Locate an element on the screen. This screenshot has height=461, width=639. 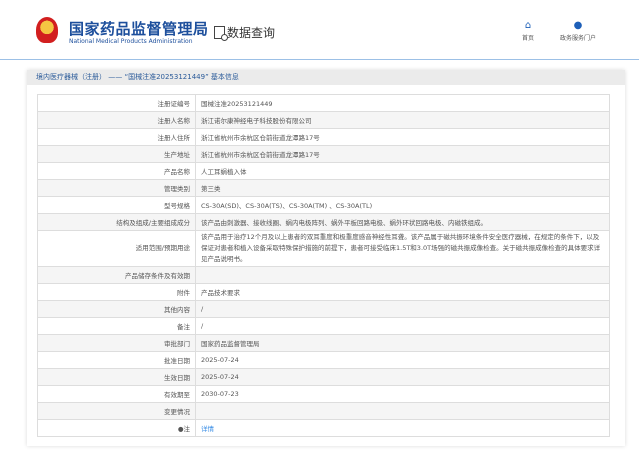
table-row: 生效日期 2025-07-24 is located at coordinates (323, 377).